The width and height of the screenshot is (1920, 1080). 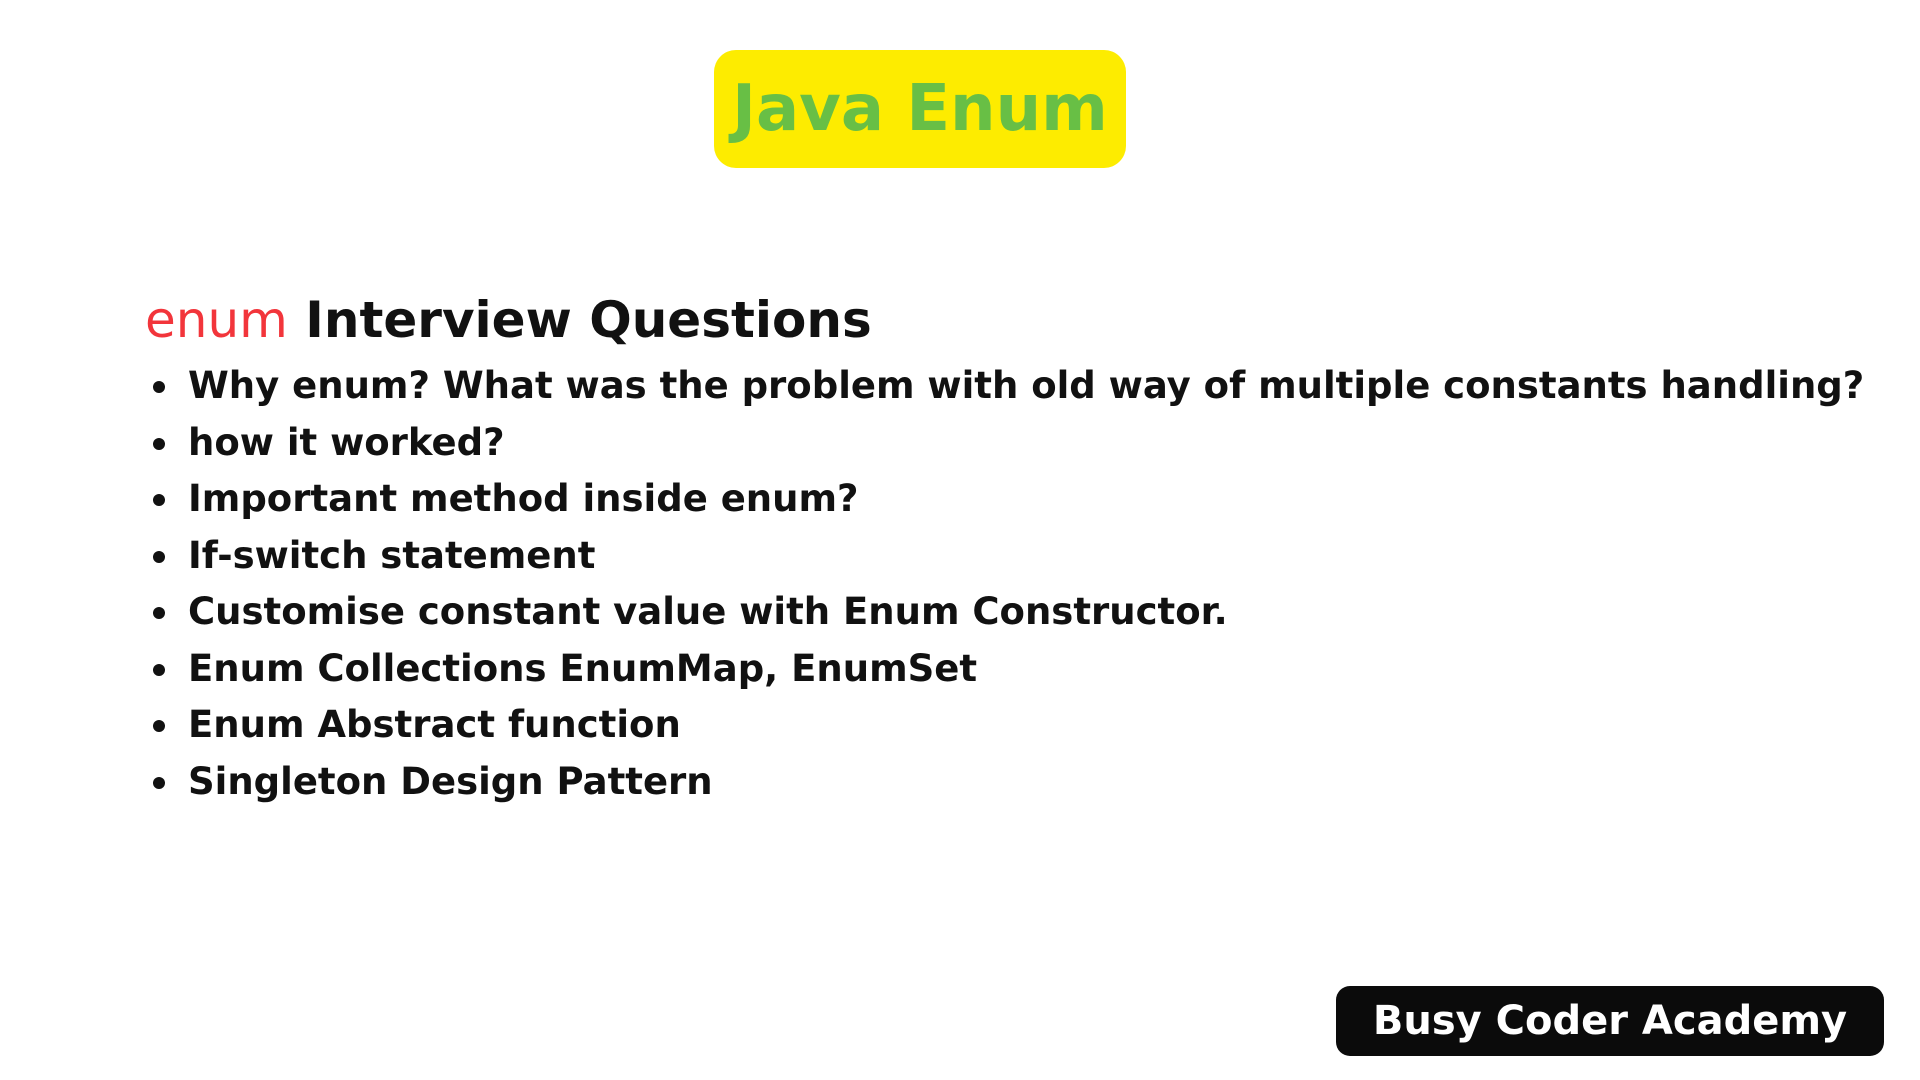 I want to click on question-text: Enum Abstract function, so click(x=434, y=724).